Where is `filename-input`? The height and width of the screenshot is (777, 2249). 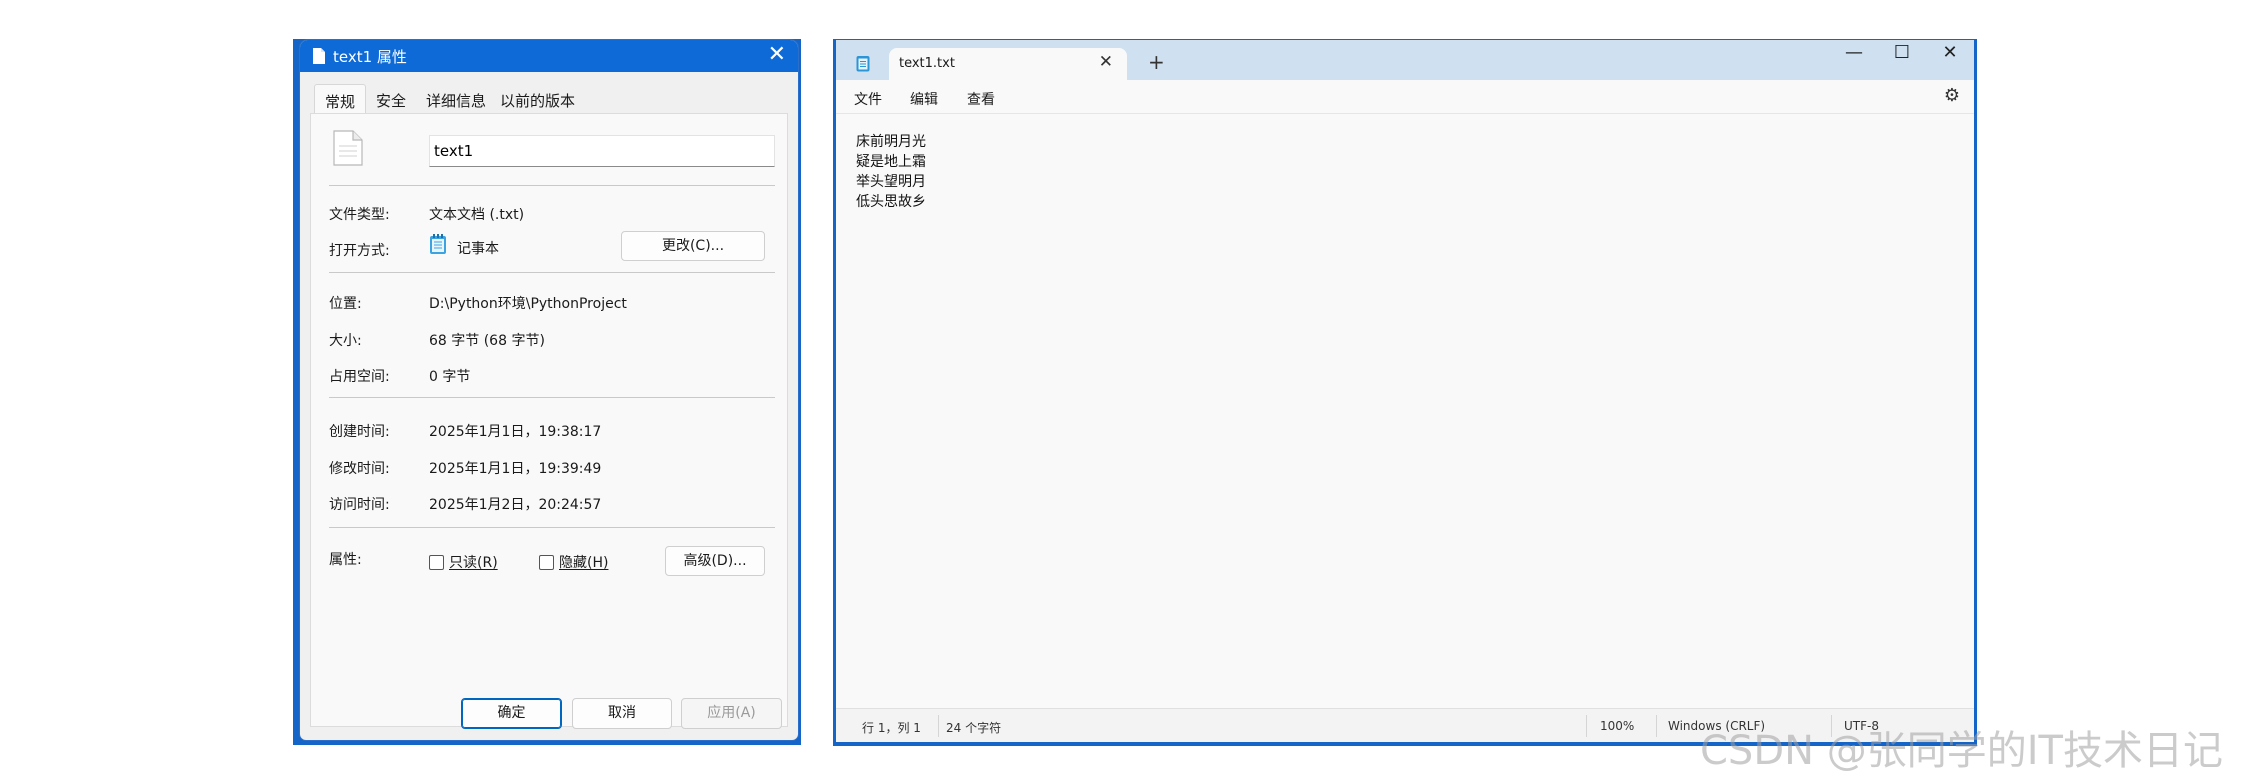
filename-input is located at coordinates (602, 151).